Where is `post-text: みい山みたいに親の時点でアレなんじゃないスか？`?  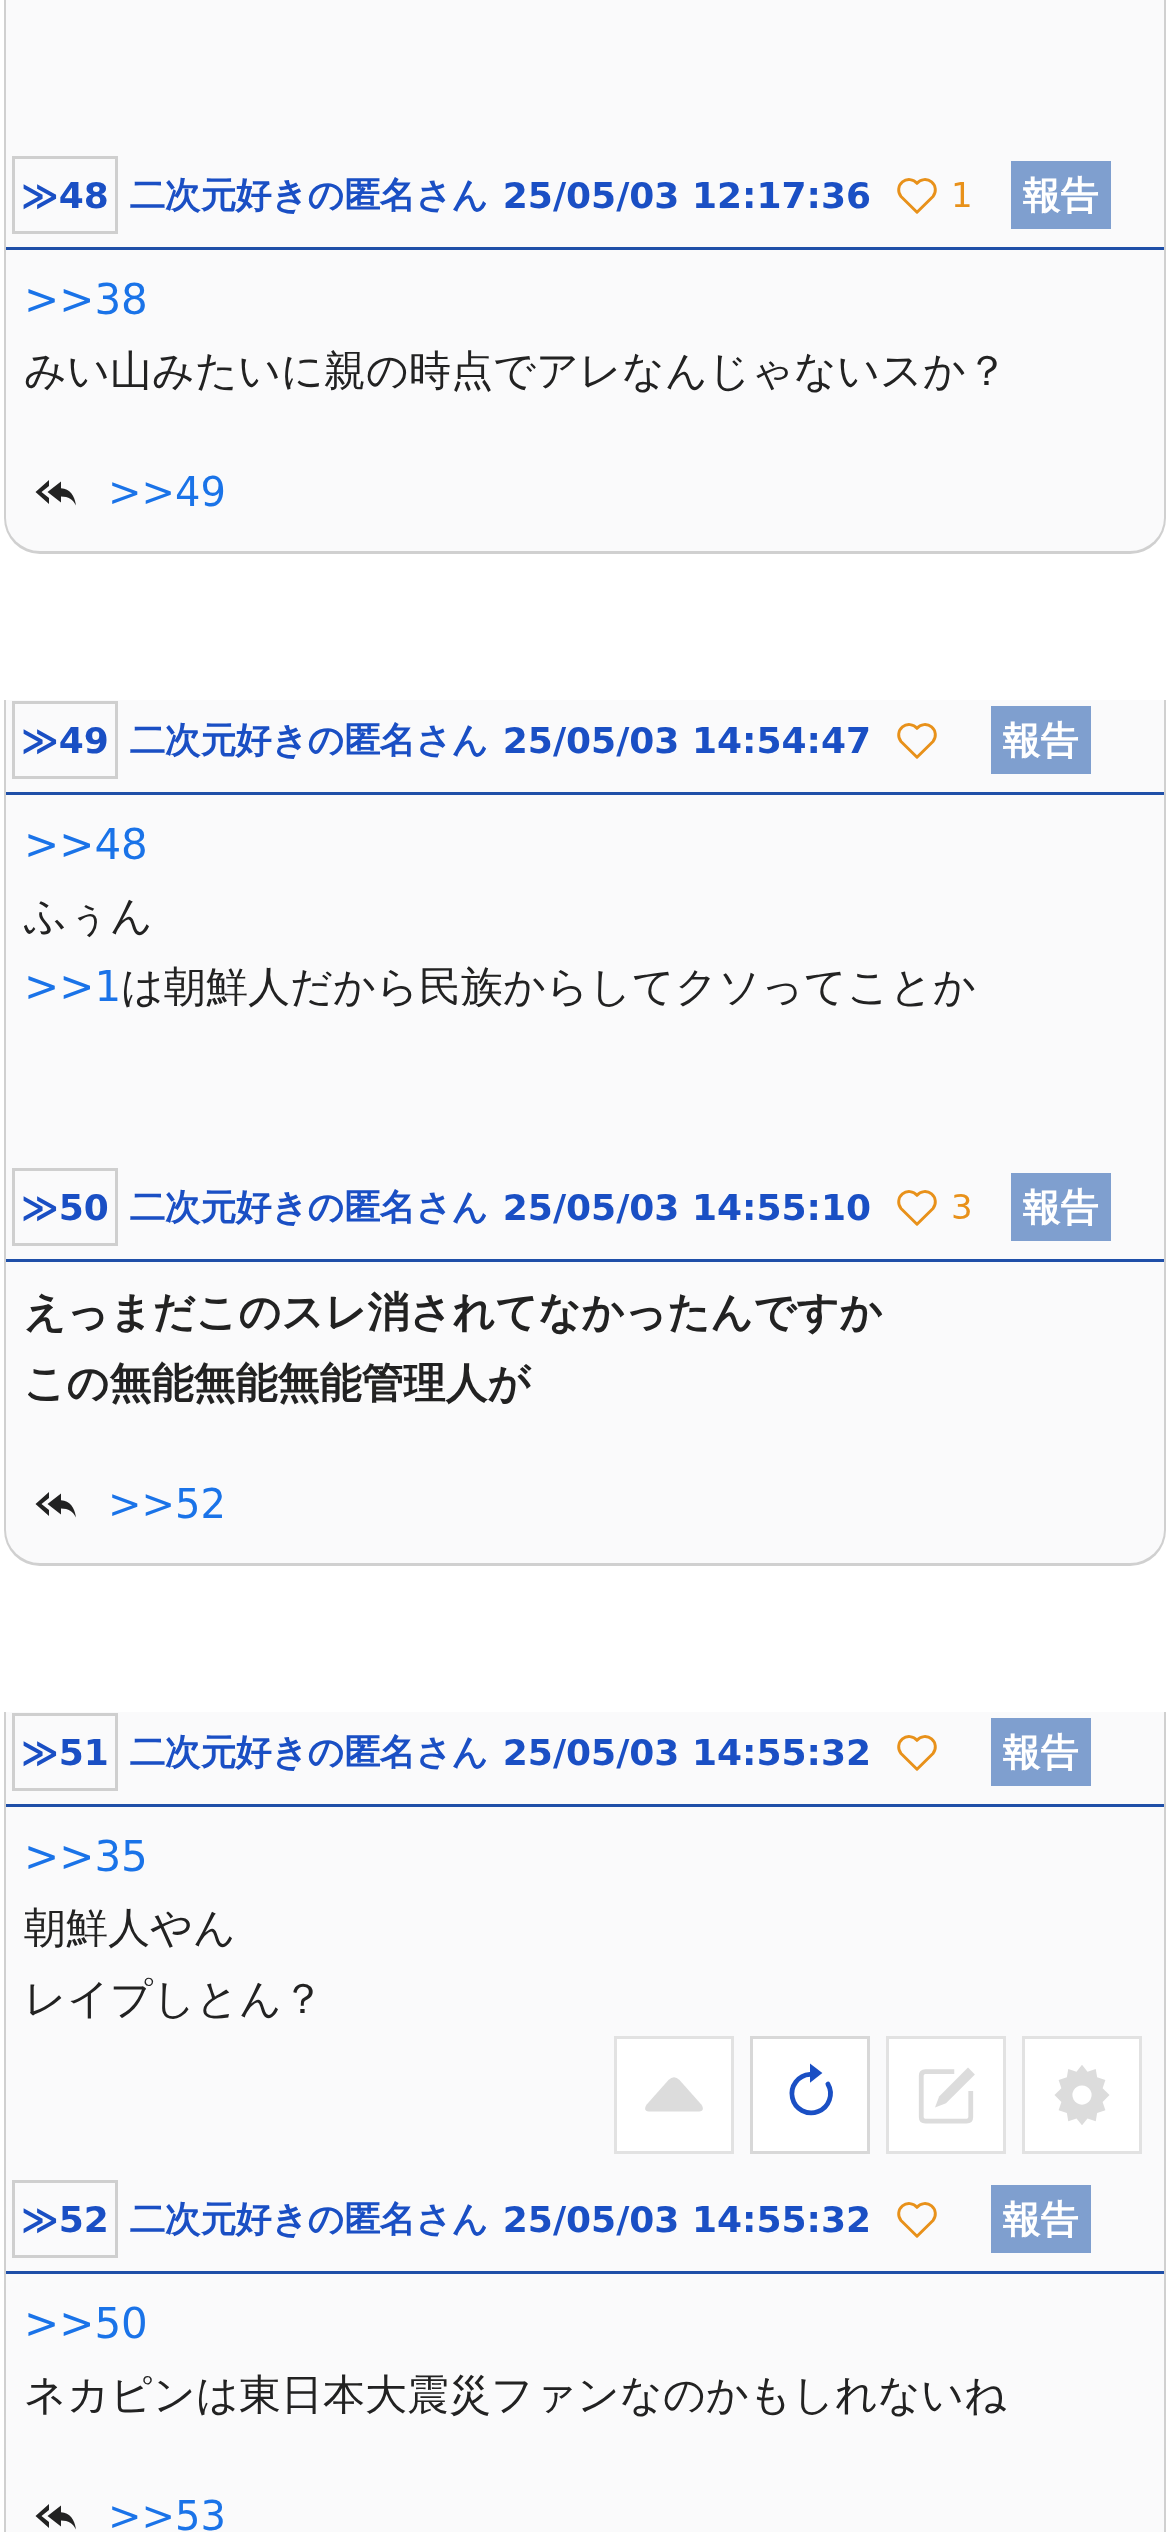 post-text: みい山みたいに親の時点でアレなんじゃないスか？ is located at coordinates (516, 371).